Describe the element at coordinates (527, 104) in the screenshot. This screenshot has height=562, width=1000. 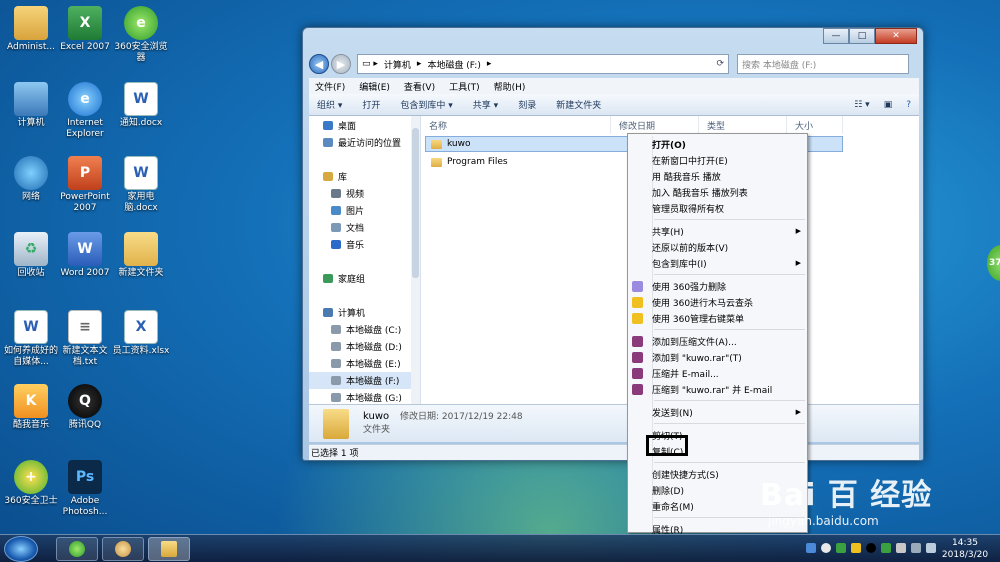
I see `burn-button: 刻录` at that location.